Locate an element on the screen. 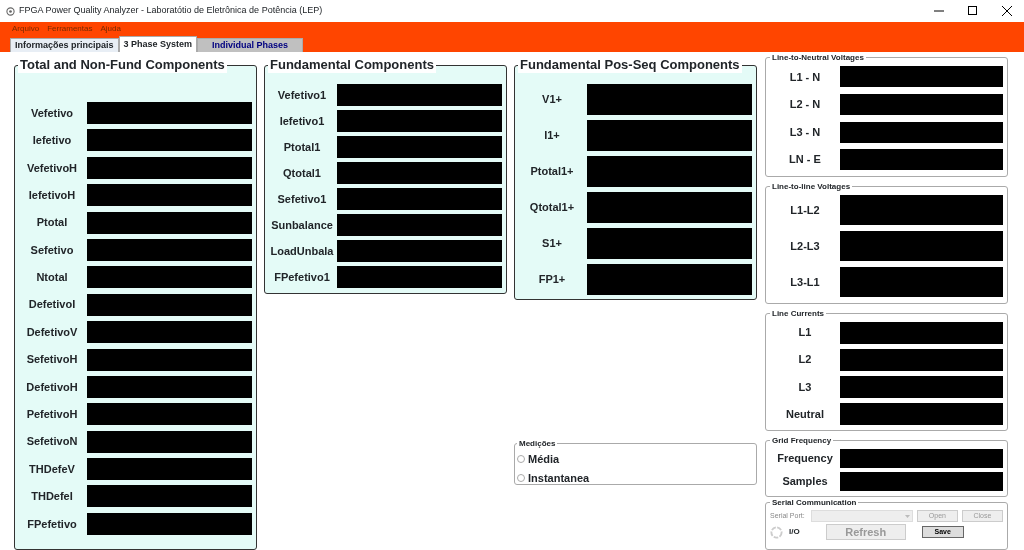  field-label: L2 is located at coordinates (805, 360).